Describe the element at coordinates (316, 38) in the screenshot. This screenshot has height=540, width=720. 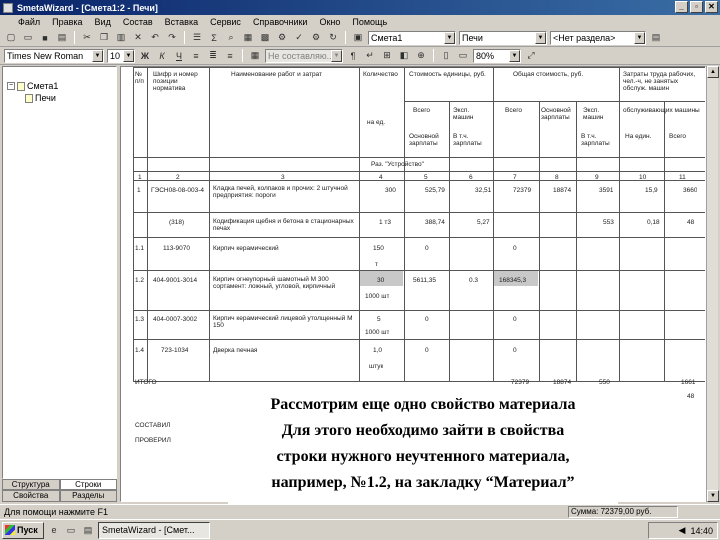
I see `settings-icon: ⚙` at that location.